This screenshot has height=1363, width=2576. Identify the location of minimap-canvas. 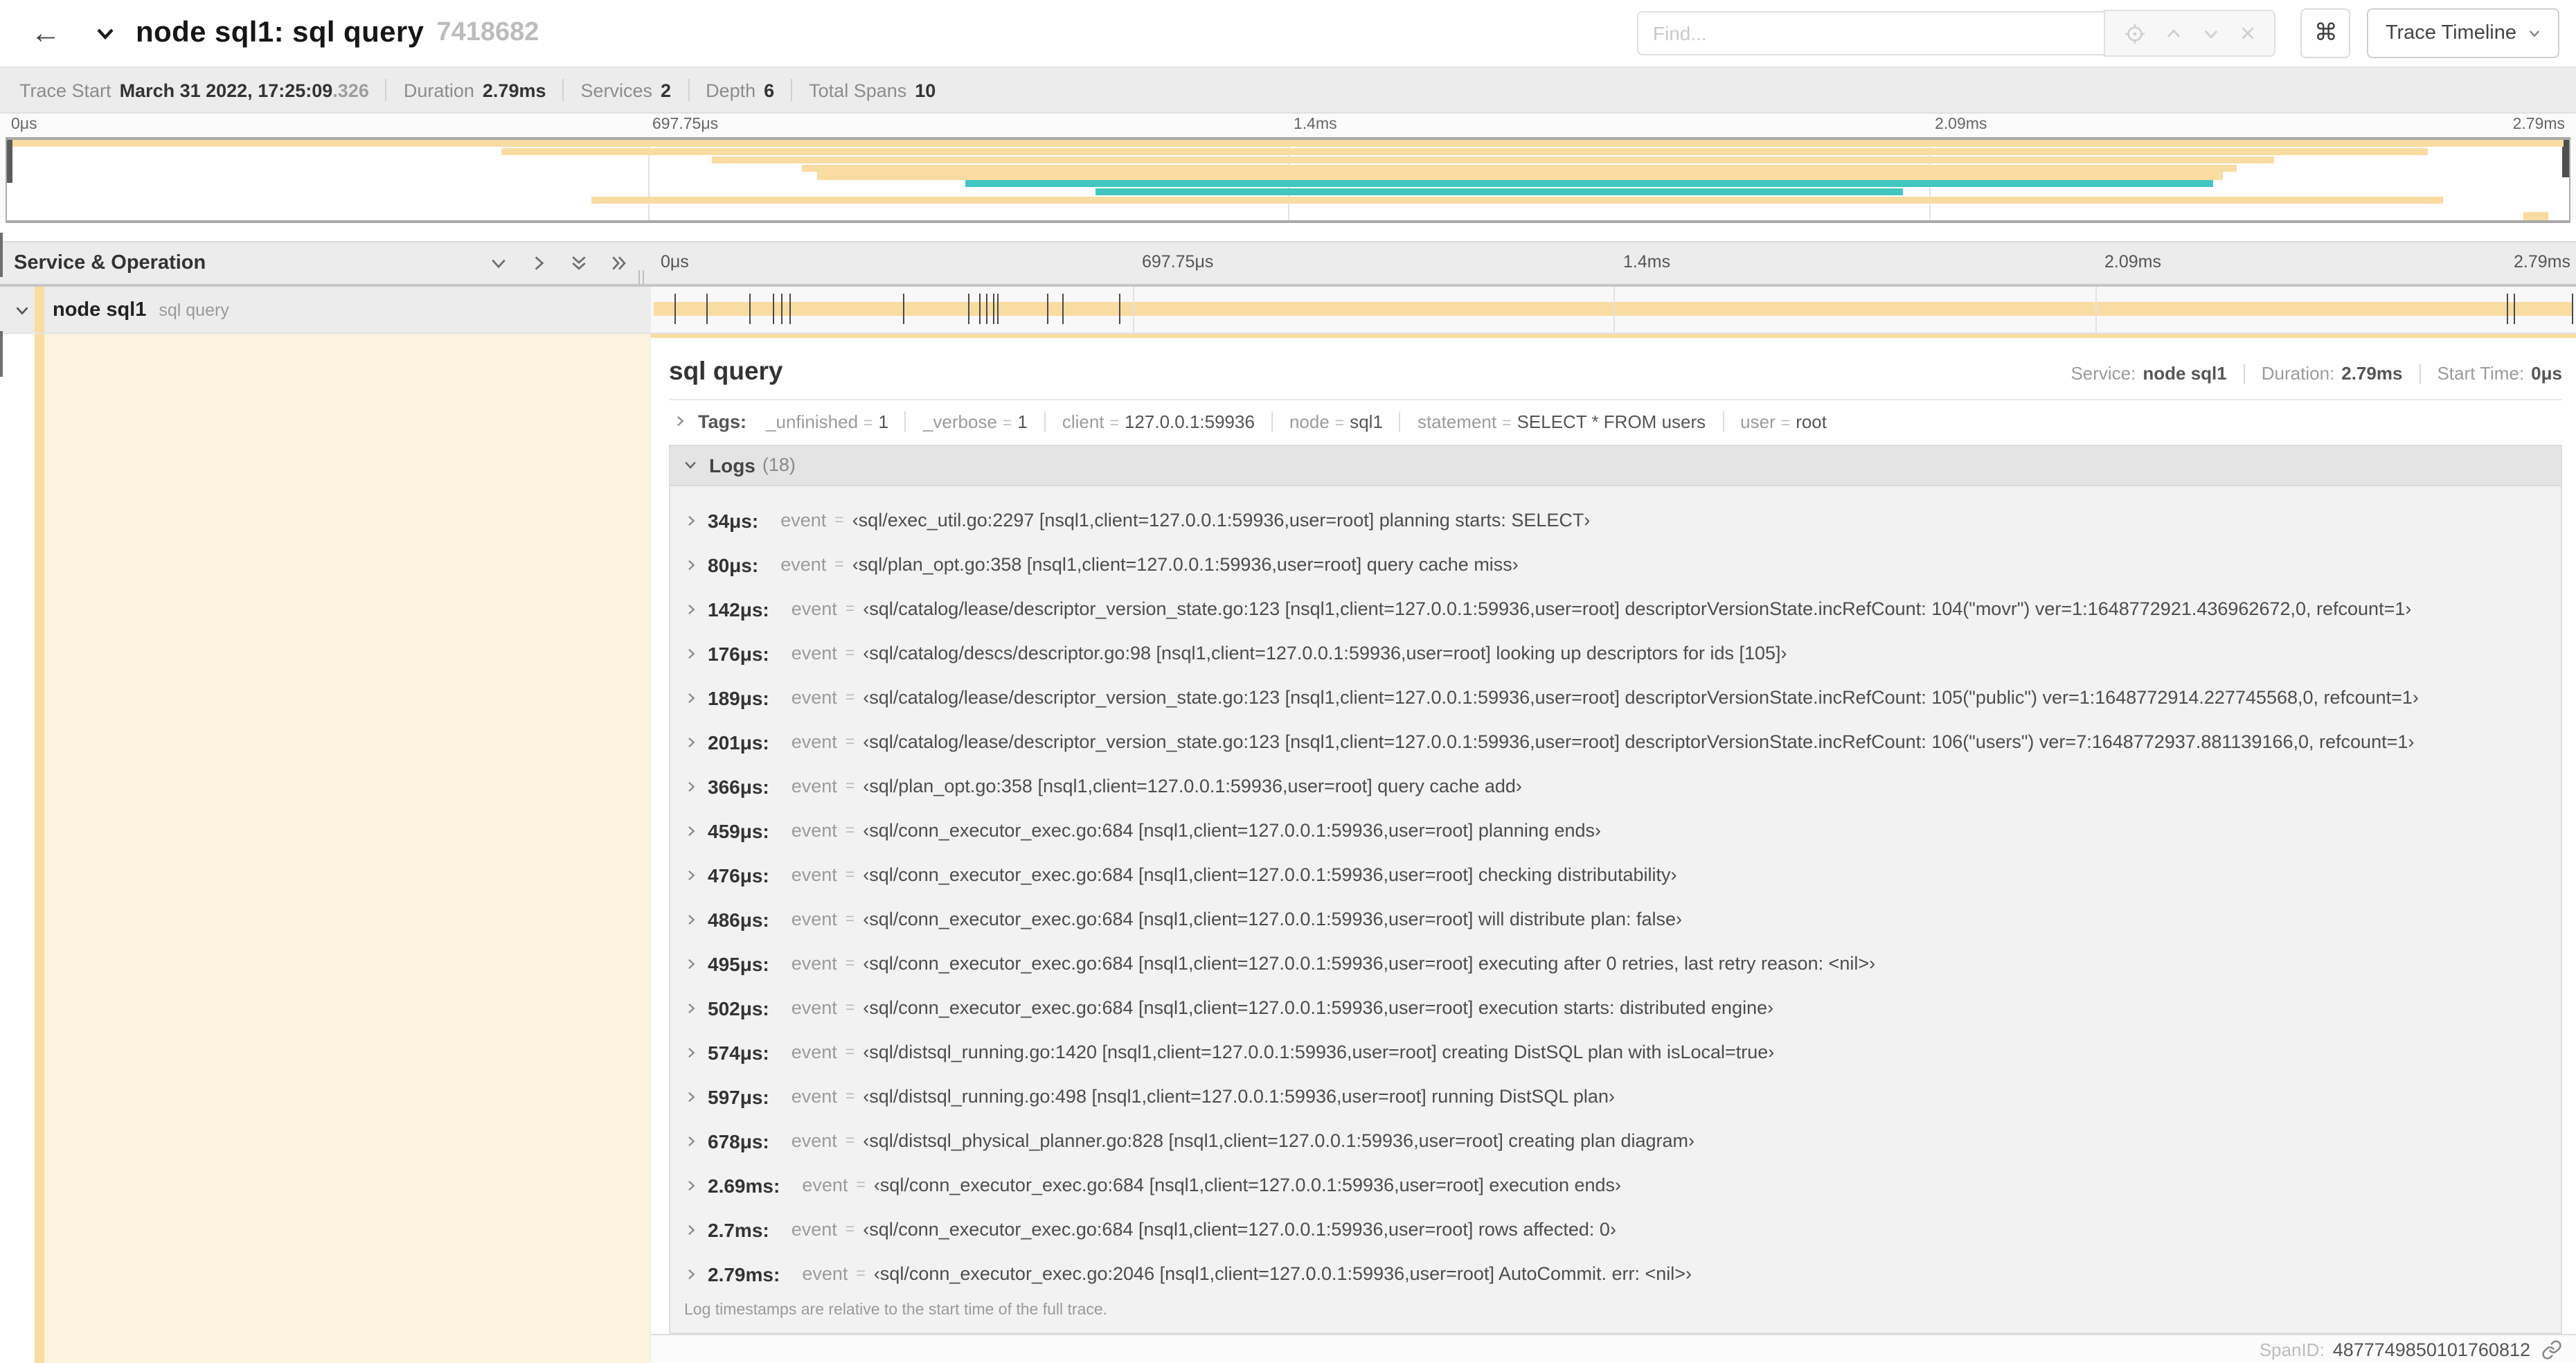
(1288, 180).